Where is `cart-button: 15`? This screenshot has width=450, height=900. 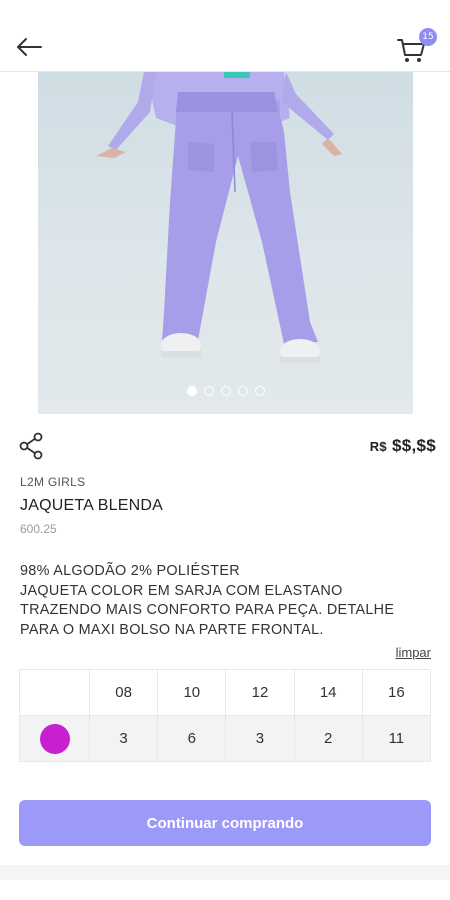 cart-button: 15 is located at coordinates (416, 47).